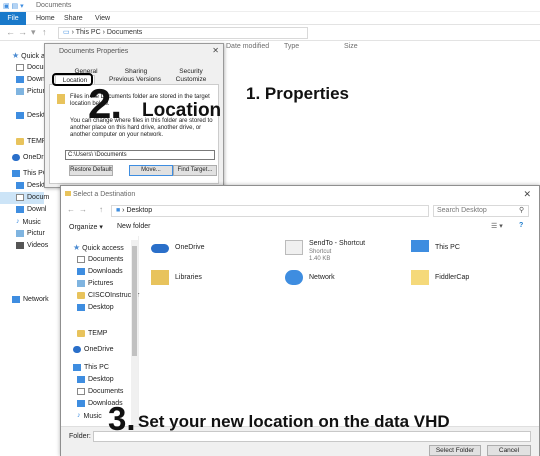  I want to click on address-box: ■ › Desktop, so click(270, 211).